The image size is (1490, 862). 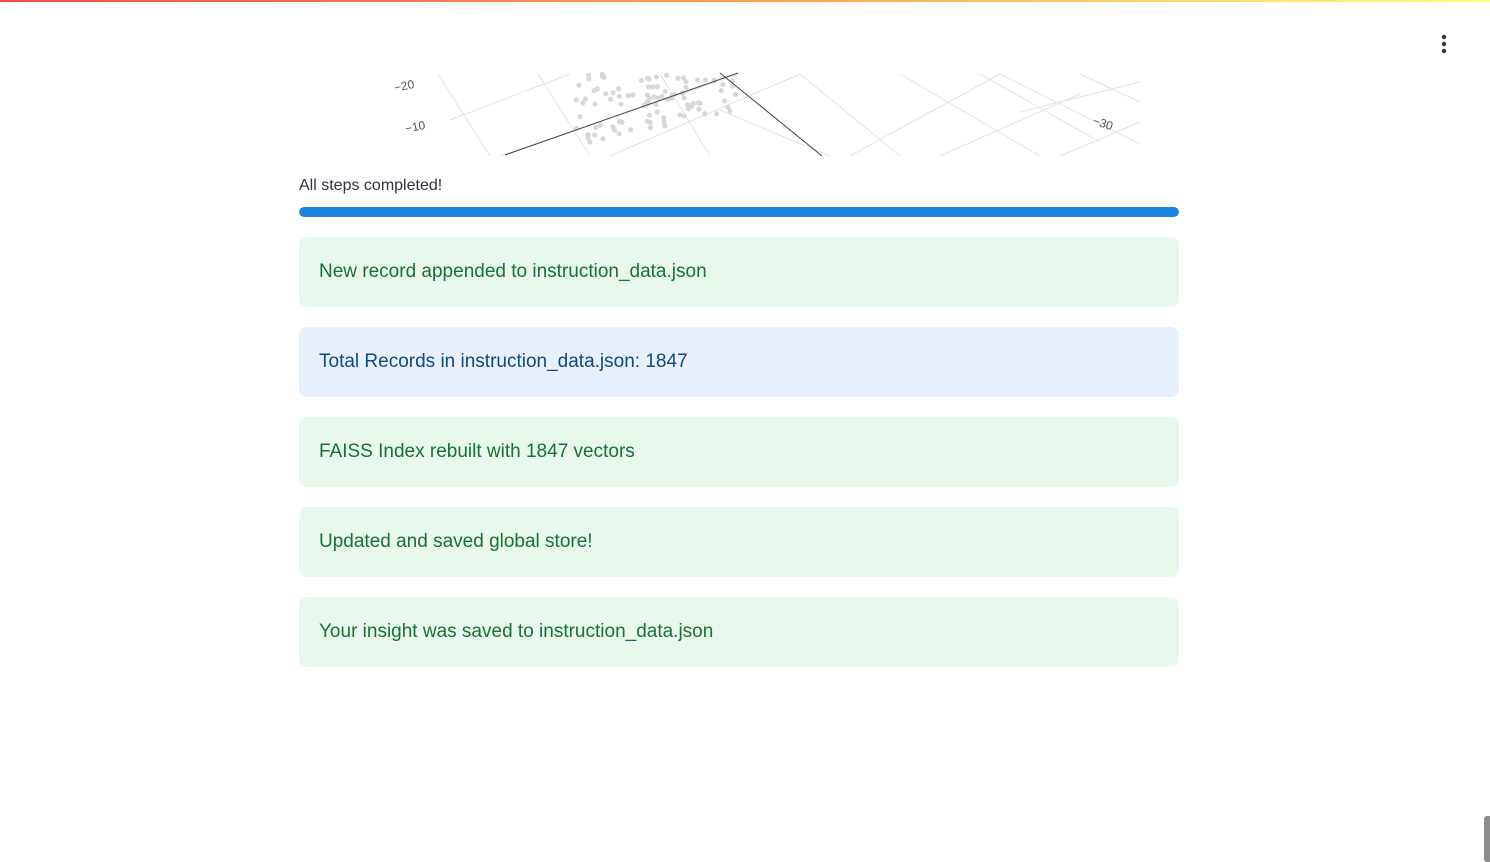 I want to click on progress-label: All steps completed!, so click(x=371, y=185).